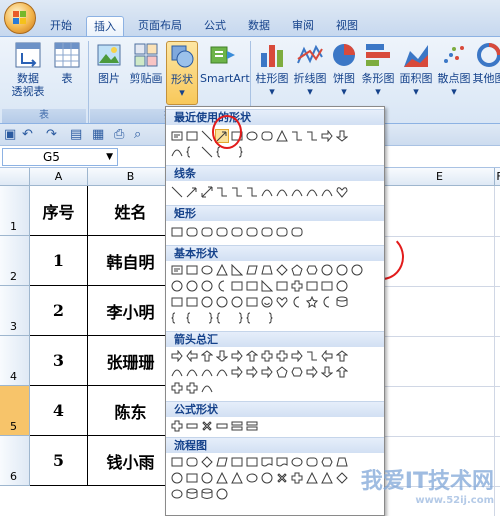  I want to click on print-icon: ⎙, so click(119, 134).